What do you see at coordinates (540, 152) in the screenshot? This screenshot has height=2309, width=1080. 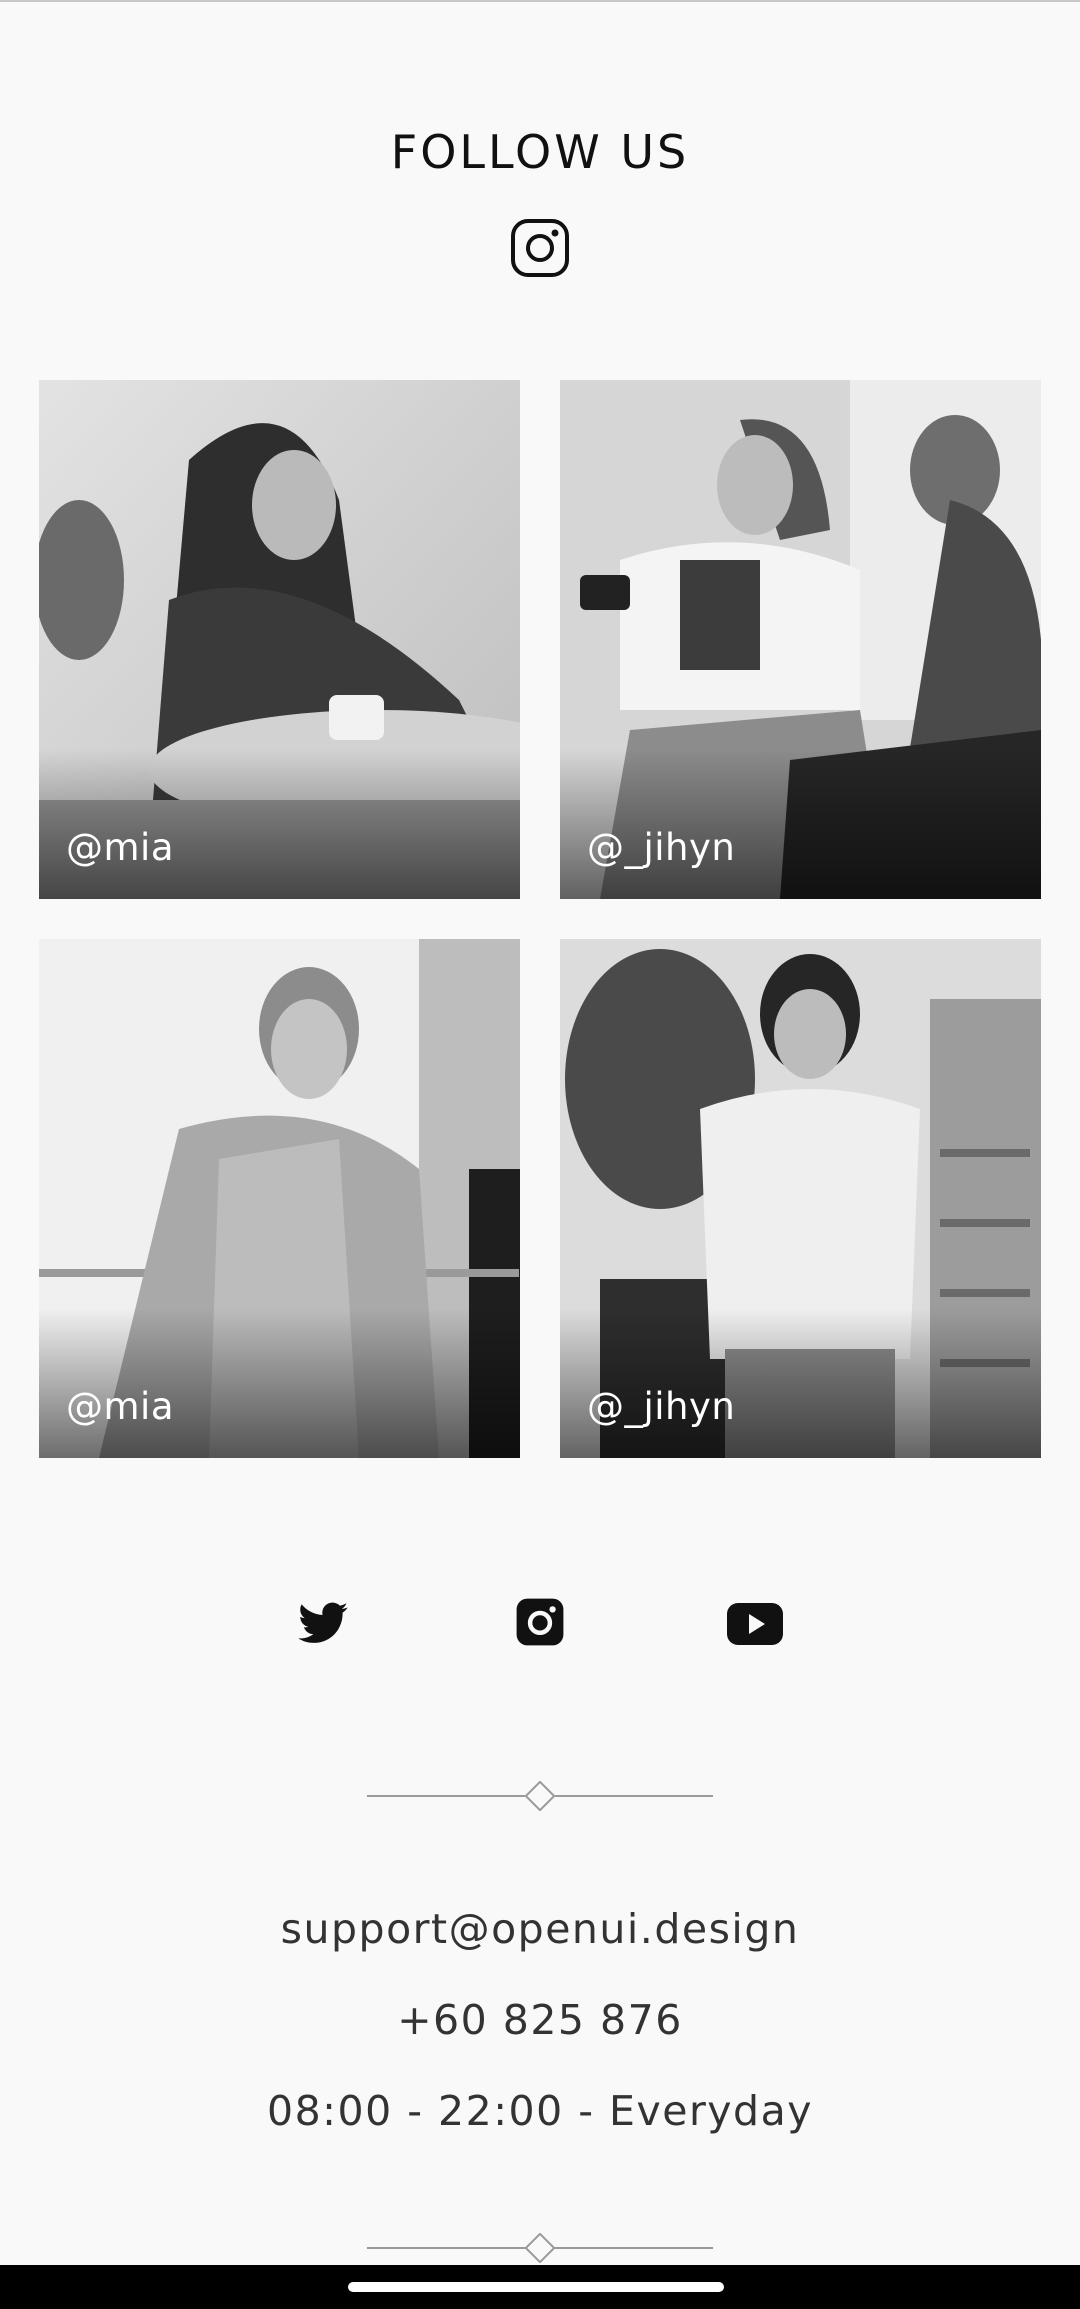 I see `follow-us-title: FOLLOW US` at bounding box center [540, 152].